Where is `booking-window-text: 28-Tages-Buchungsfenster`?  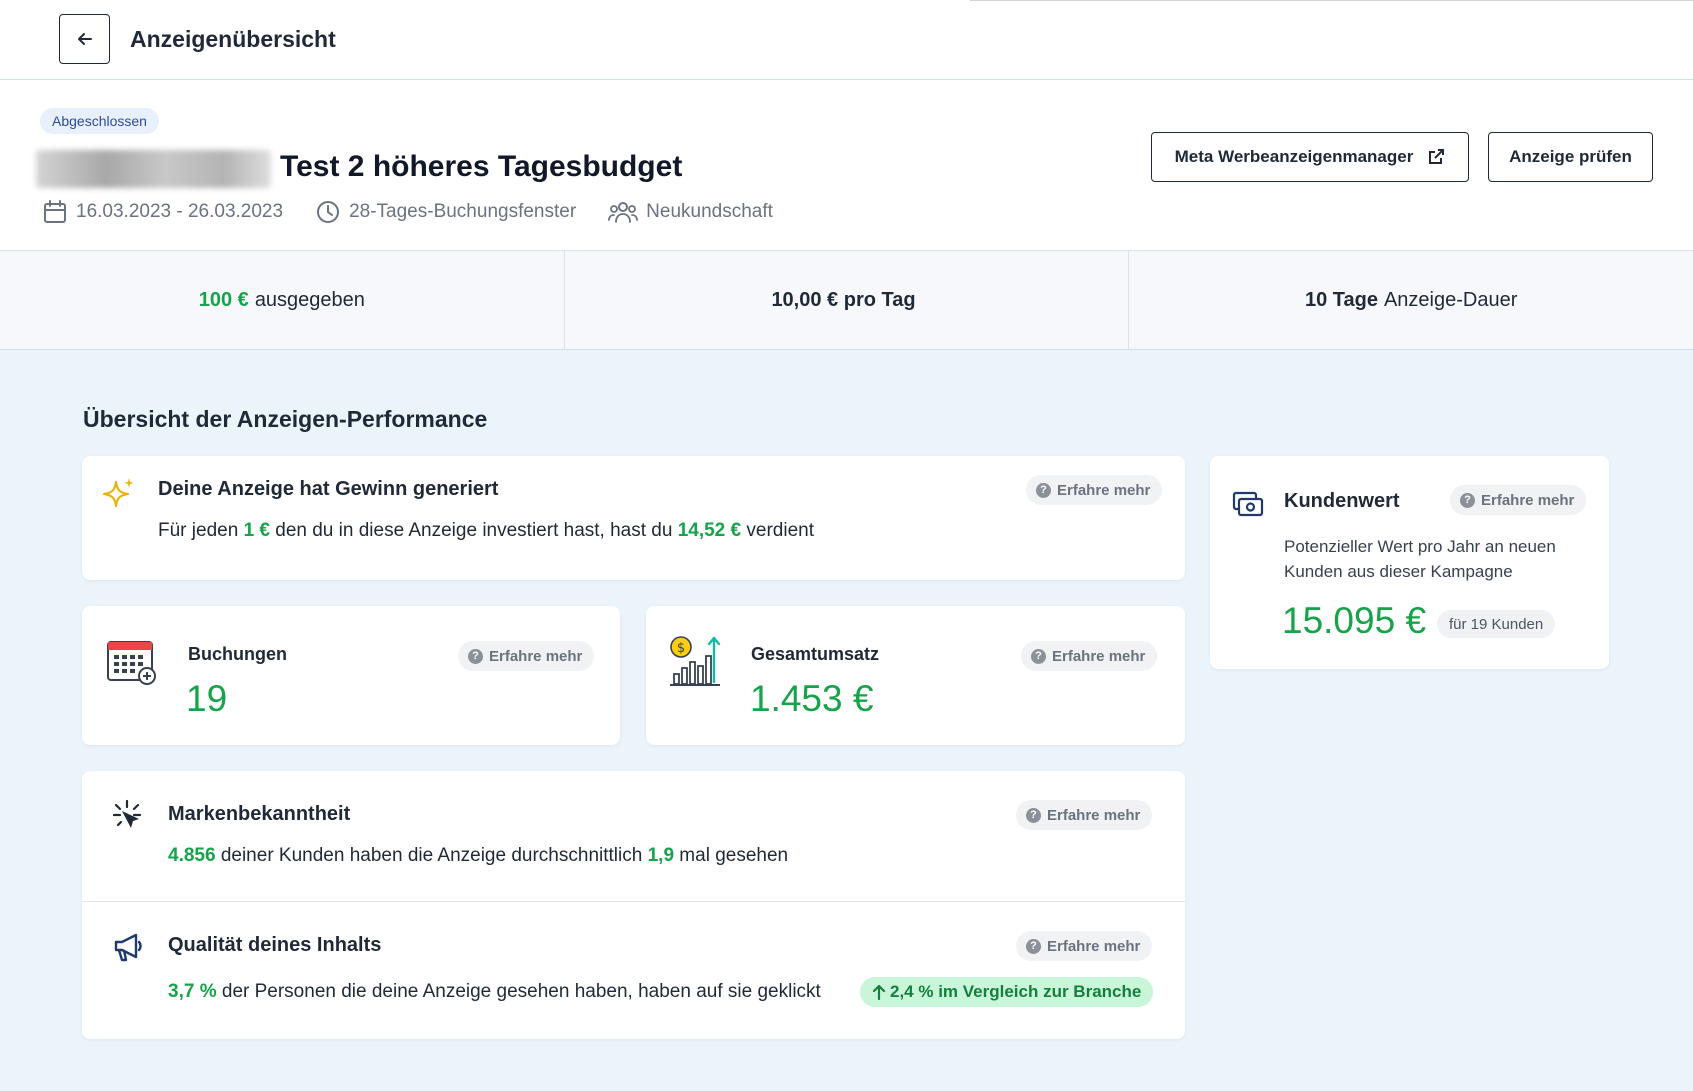 booking-window-text: 28-Tages-Buchungsfenster is located at coordinates (463, 211).